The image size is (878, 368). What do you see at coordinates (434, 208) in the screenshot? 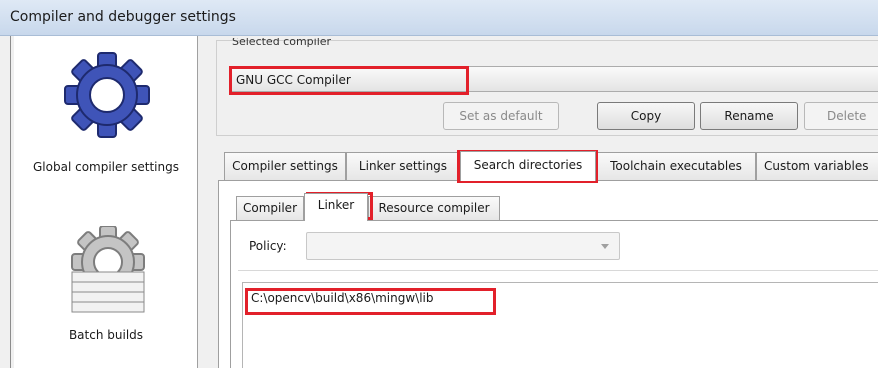
I see `subtab-resource-compiler: Resource compiler` at bounding box center [434, 208].